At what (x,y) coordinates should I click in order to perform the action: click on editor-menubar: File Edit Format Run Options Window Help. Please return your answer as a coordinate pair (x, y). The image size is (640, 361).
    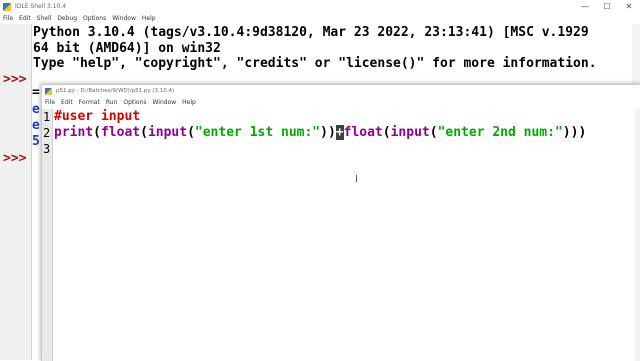
    Looking at the image, I should click on (341, 102).